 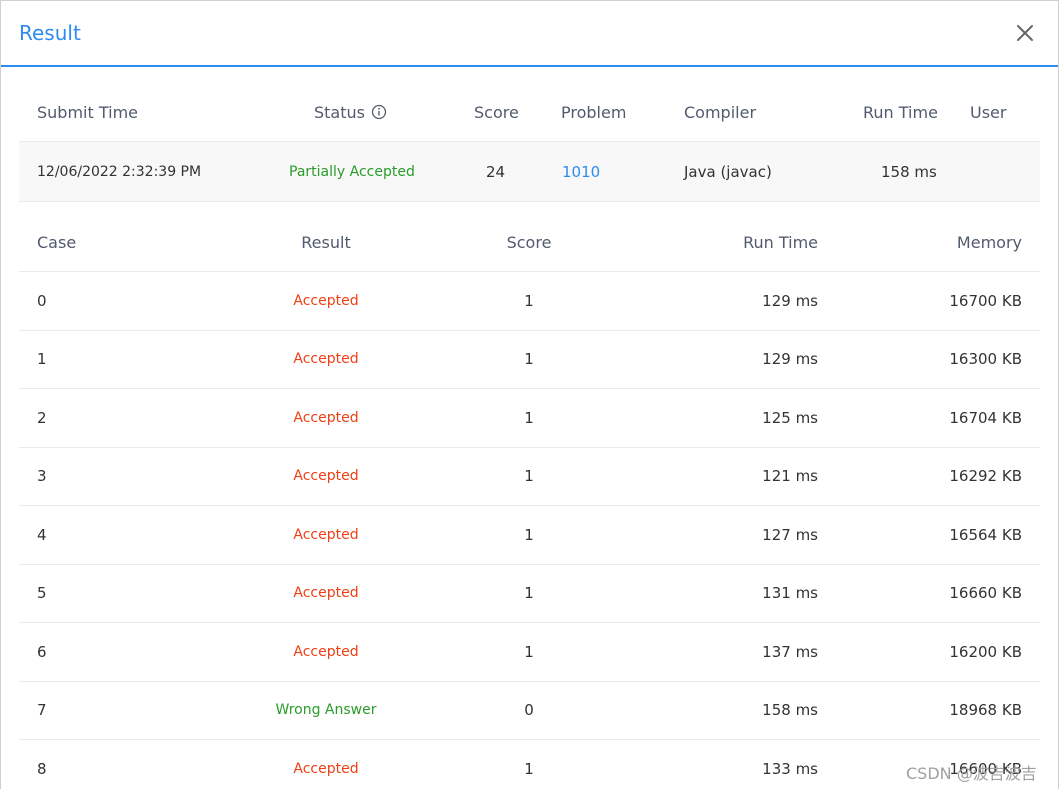 I want to click on case-memory: 16564 KB, so click(x=985, y=534).